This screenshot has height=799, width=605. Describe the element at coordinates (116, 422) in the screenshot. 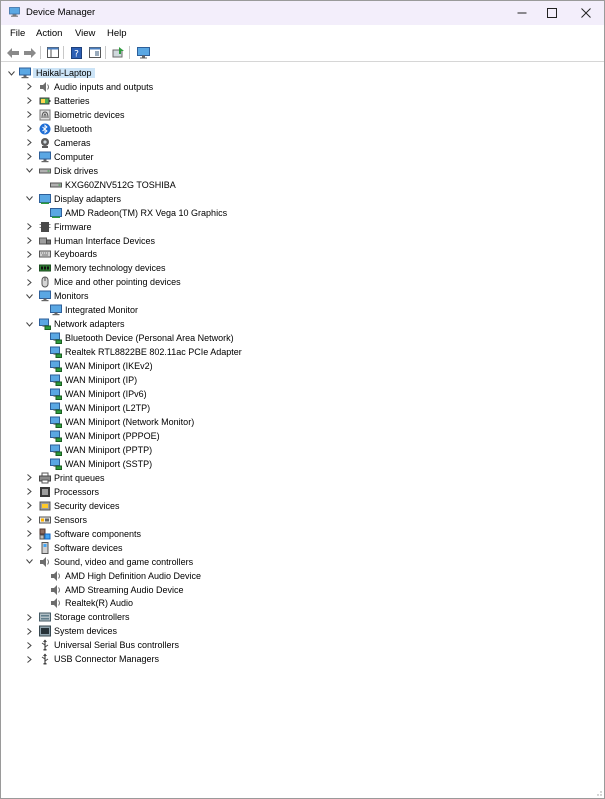

I see `tree-device: WAN Miniport (Network Monitor)` at that location.